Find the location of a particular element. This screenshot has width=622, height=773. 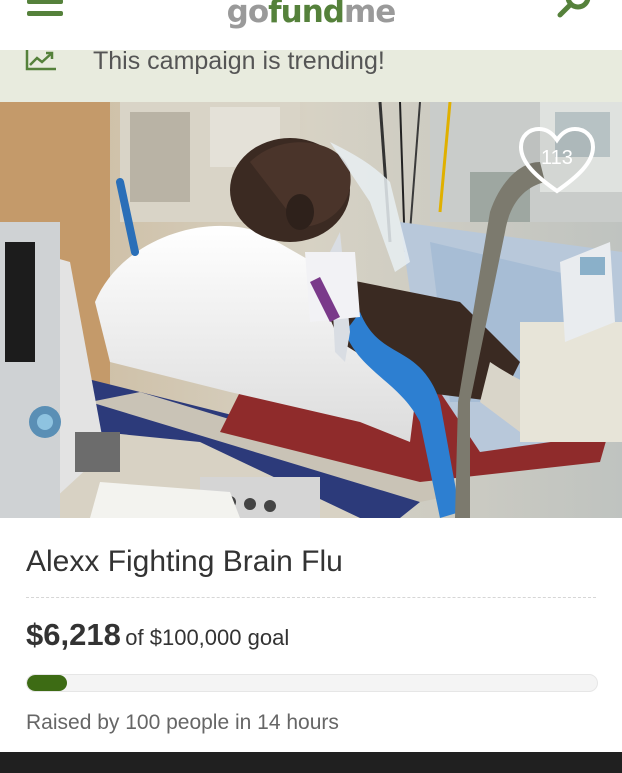

gofundme-logo: gofundme is located at coordinates (311, 15).